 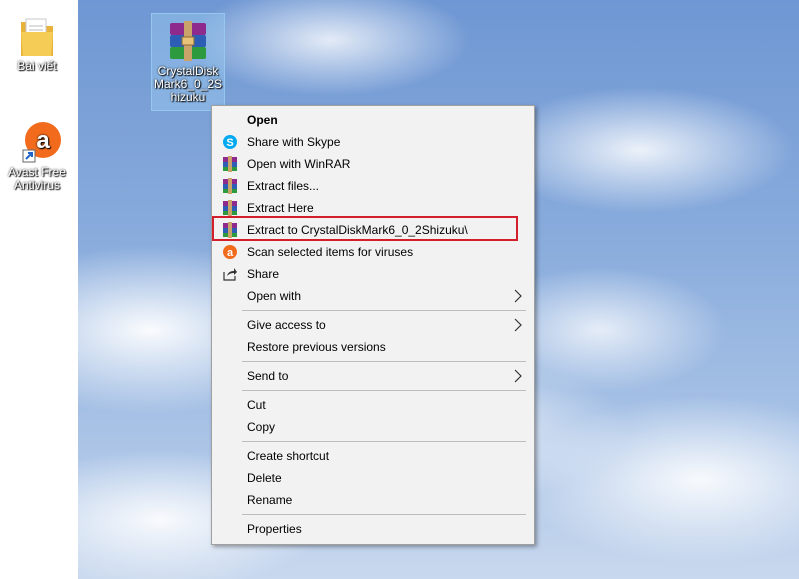 What do you see at coordinates (262, 120) in the screenshot?
I see `menu-item-label: Open` at bounding box center [262, 120].